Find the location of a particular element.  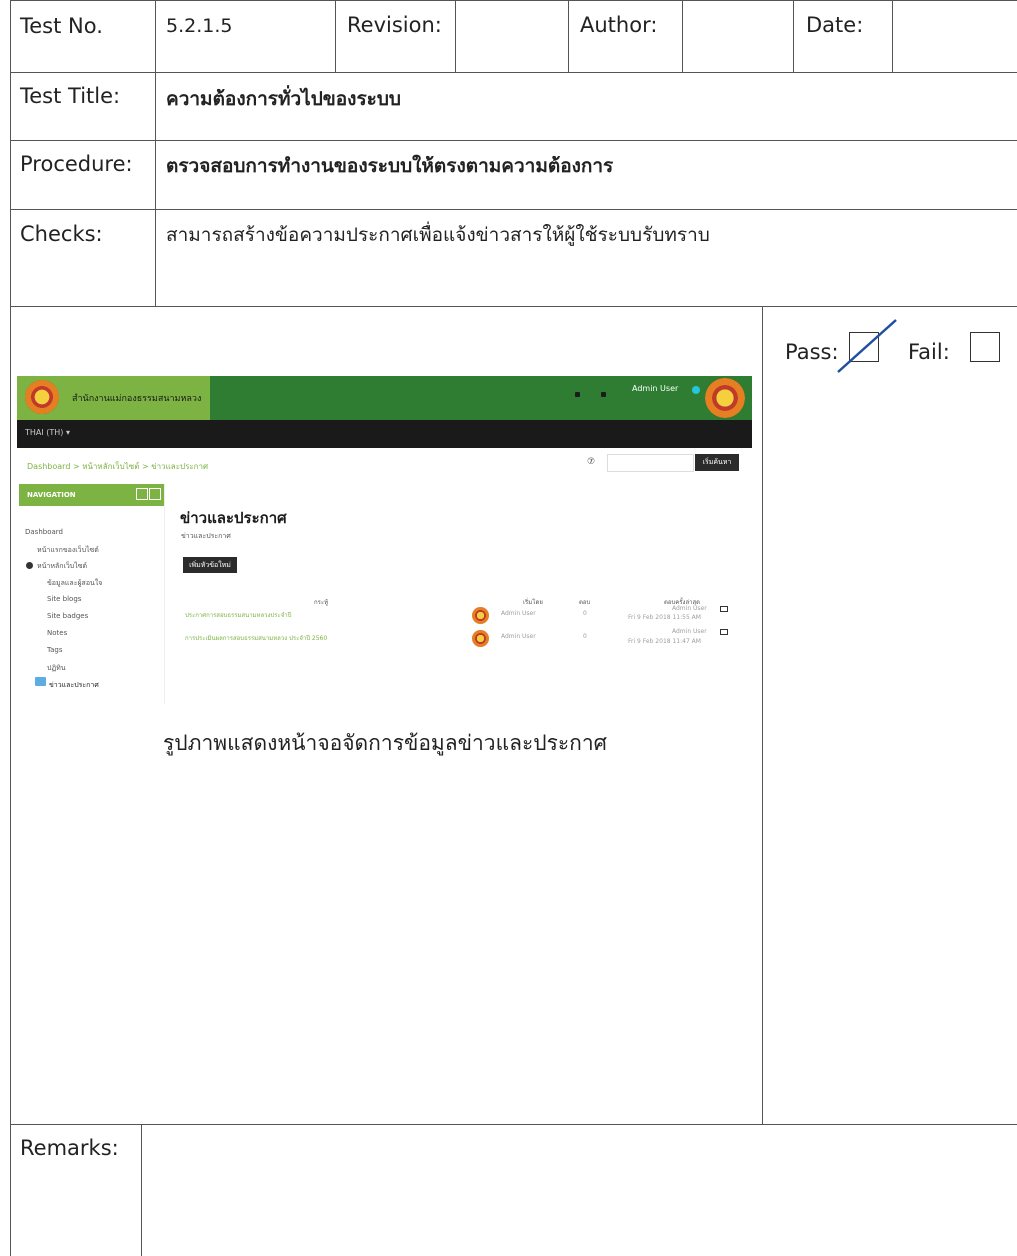

table-row-topic: ประกาศการสอบธรรมสนามหลวงประจำปี is located at coordinates (238, 615).